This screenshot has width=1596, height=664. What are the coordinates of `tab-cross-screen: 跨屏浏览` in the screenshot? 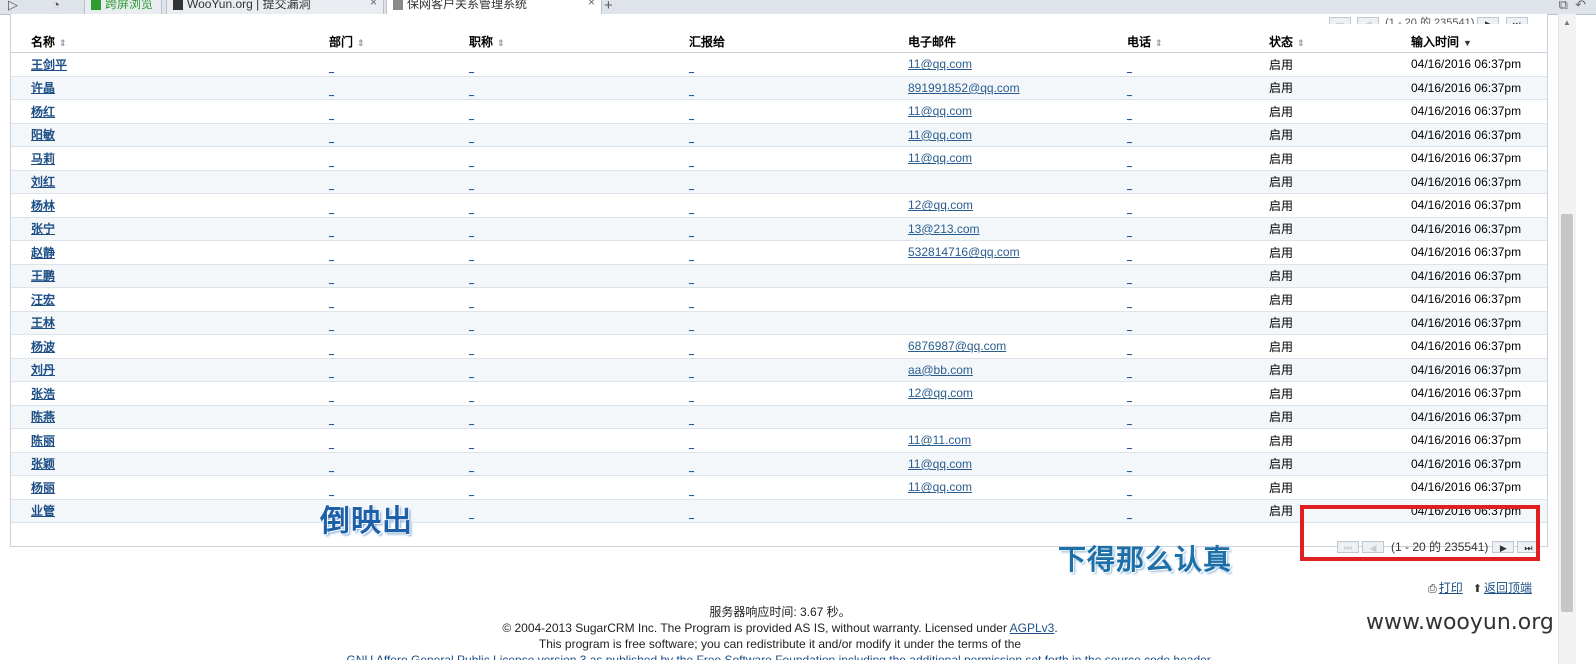 It's located at (123, 7).